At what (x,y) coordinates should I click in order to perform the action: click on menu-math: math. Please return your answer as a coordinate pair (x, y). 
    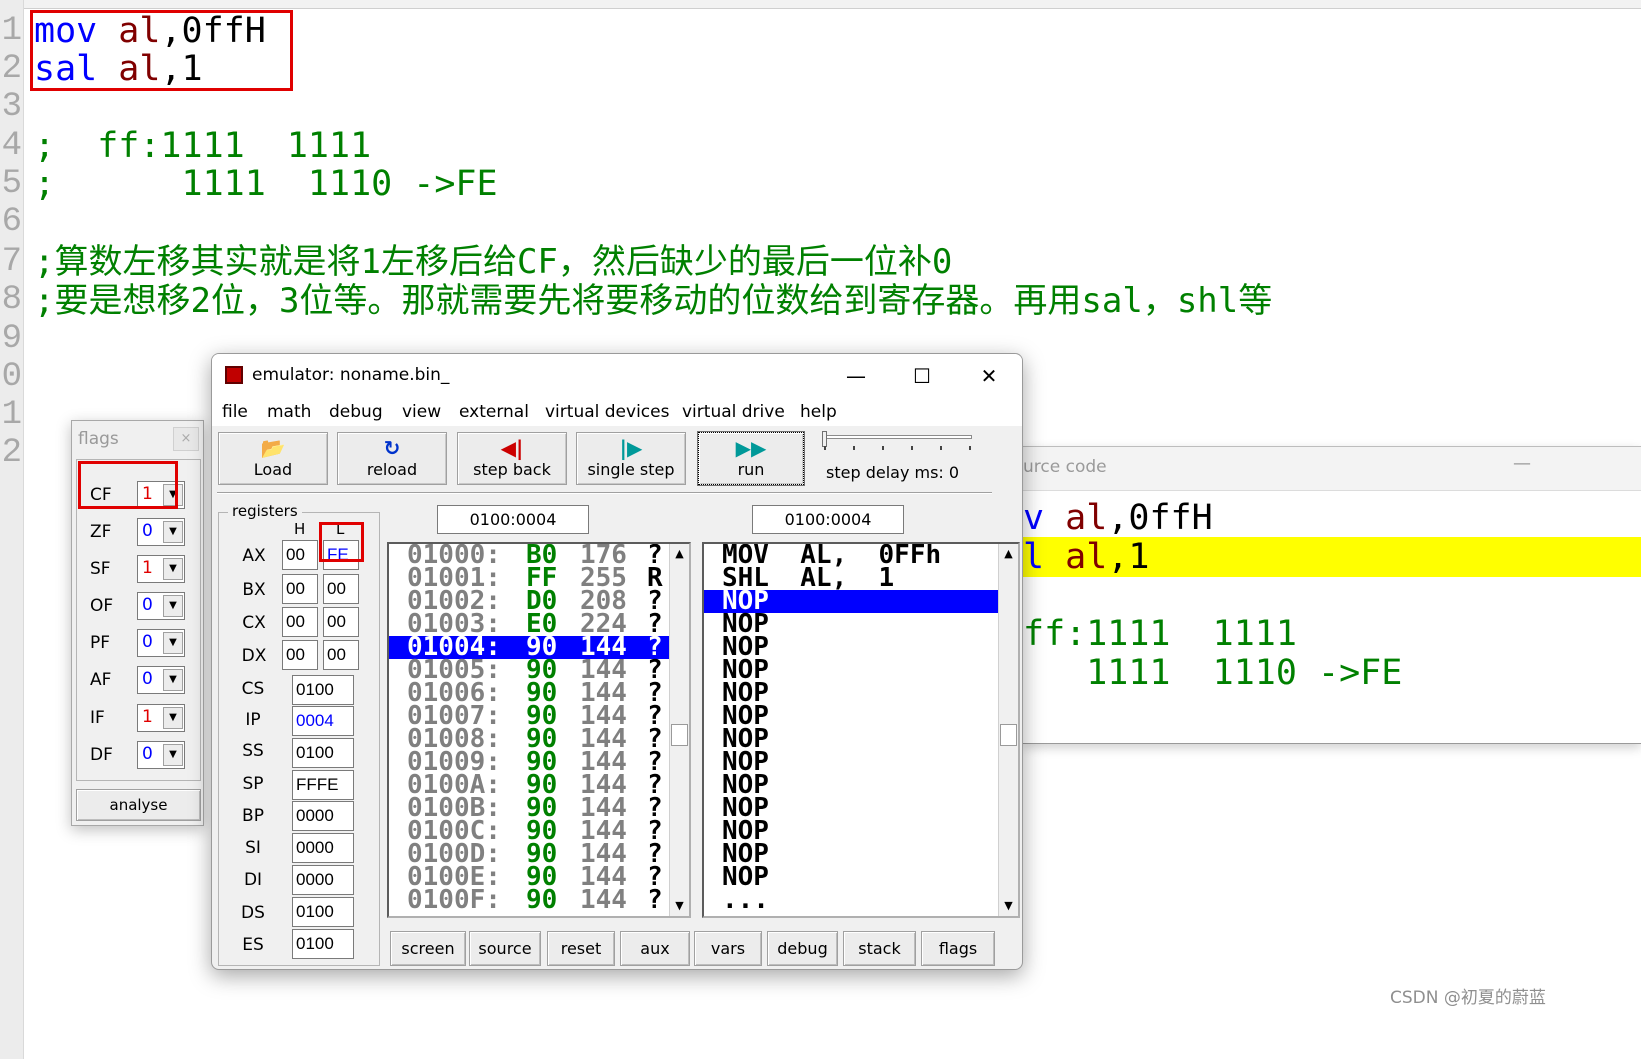
    Looking at the image, I should click on (289, 412).